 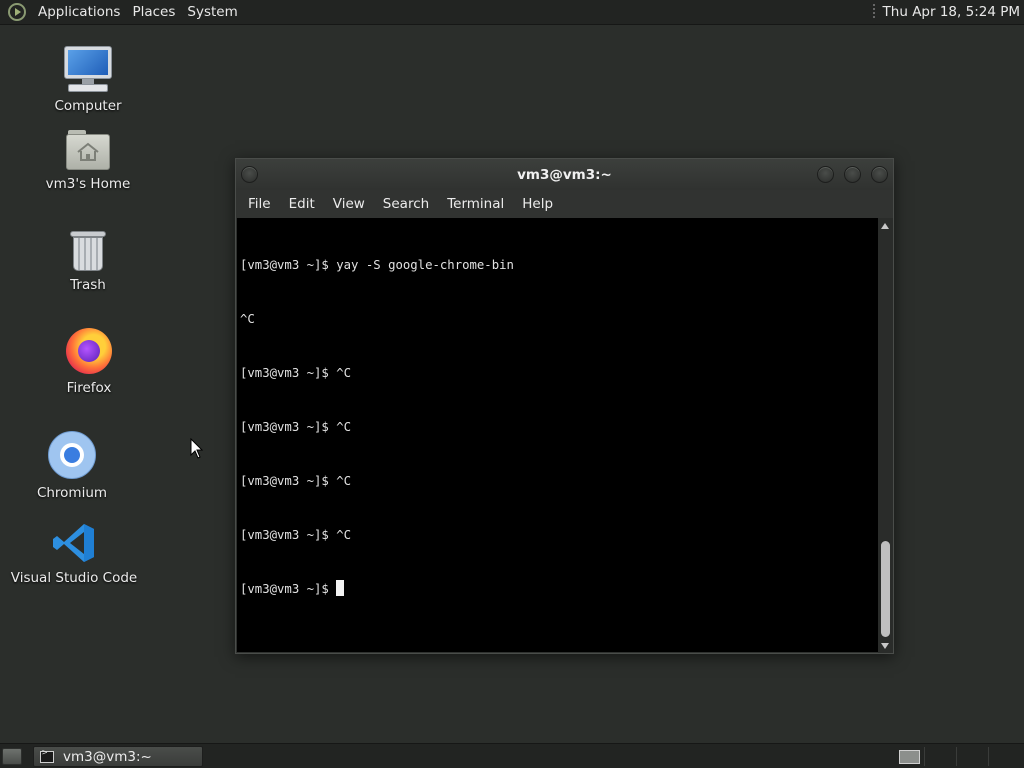 I want to click on menu-file: File, so click(x=259, y=204).